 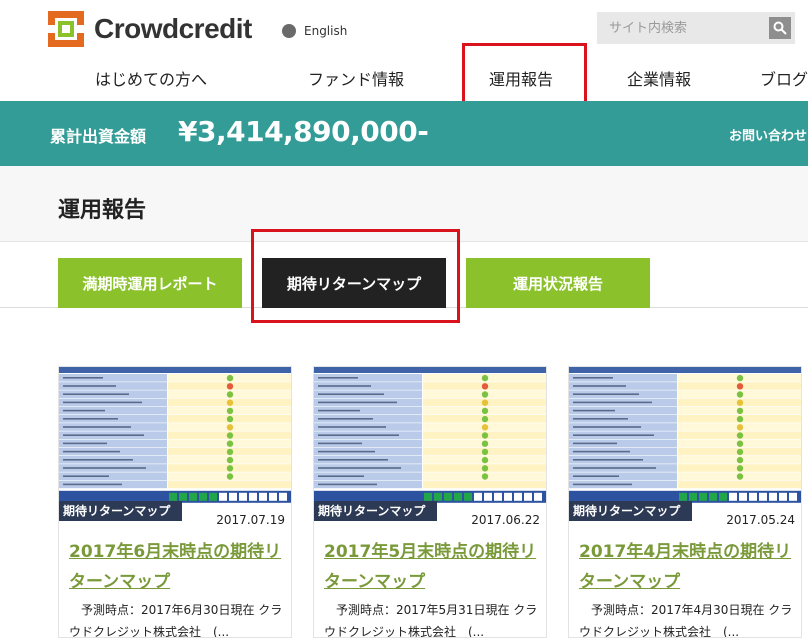 I want to click on total-investment-value: ¥3,414,890,000-, so click(x=303, y=131).